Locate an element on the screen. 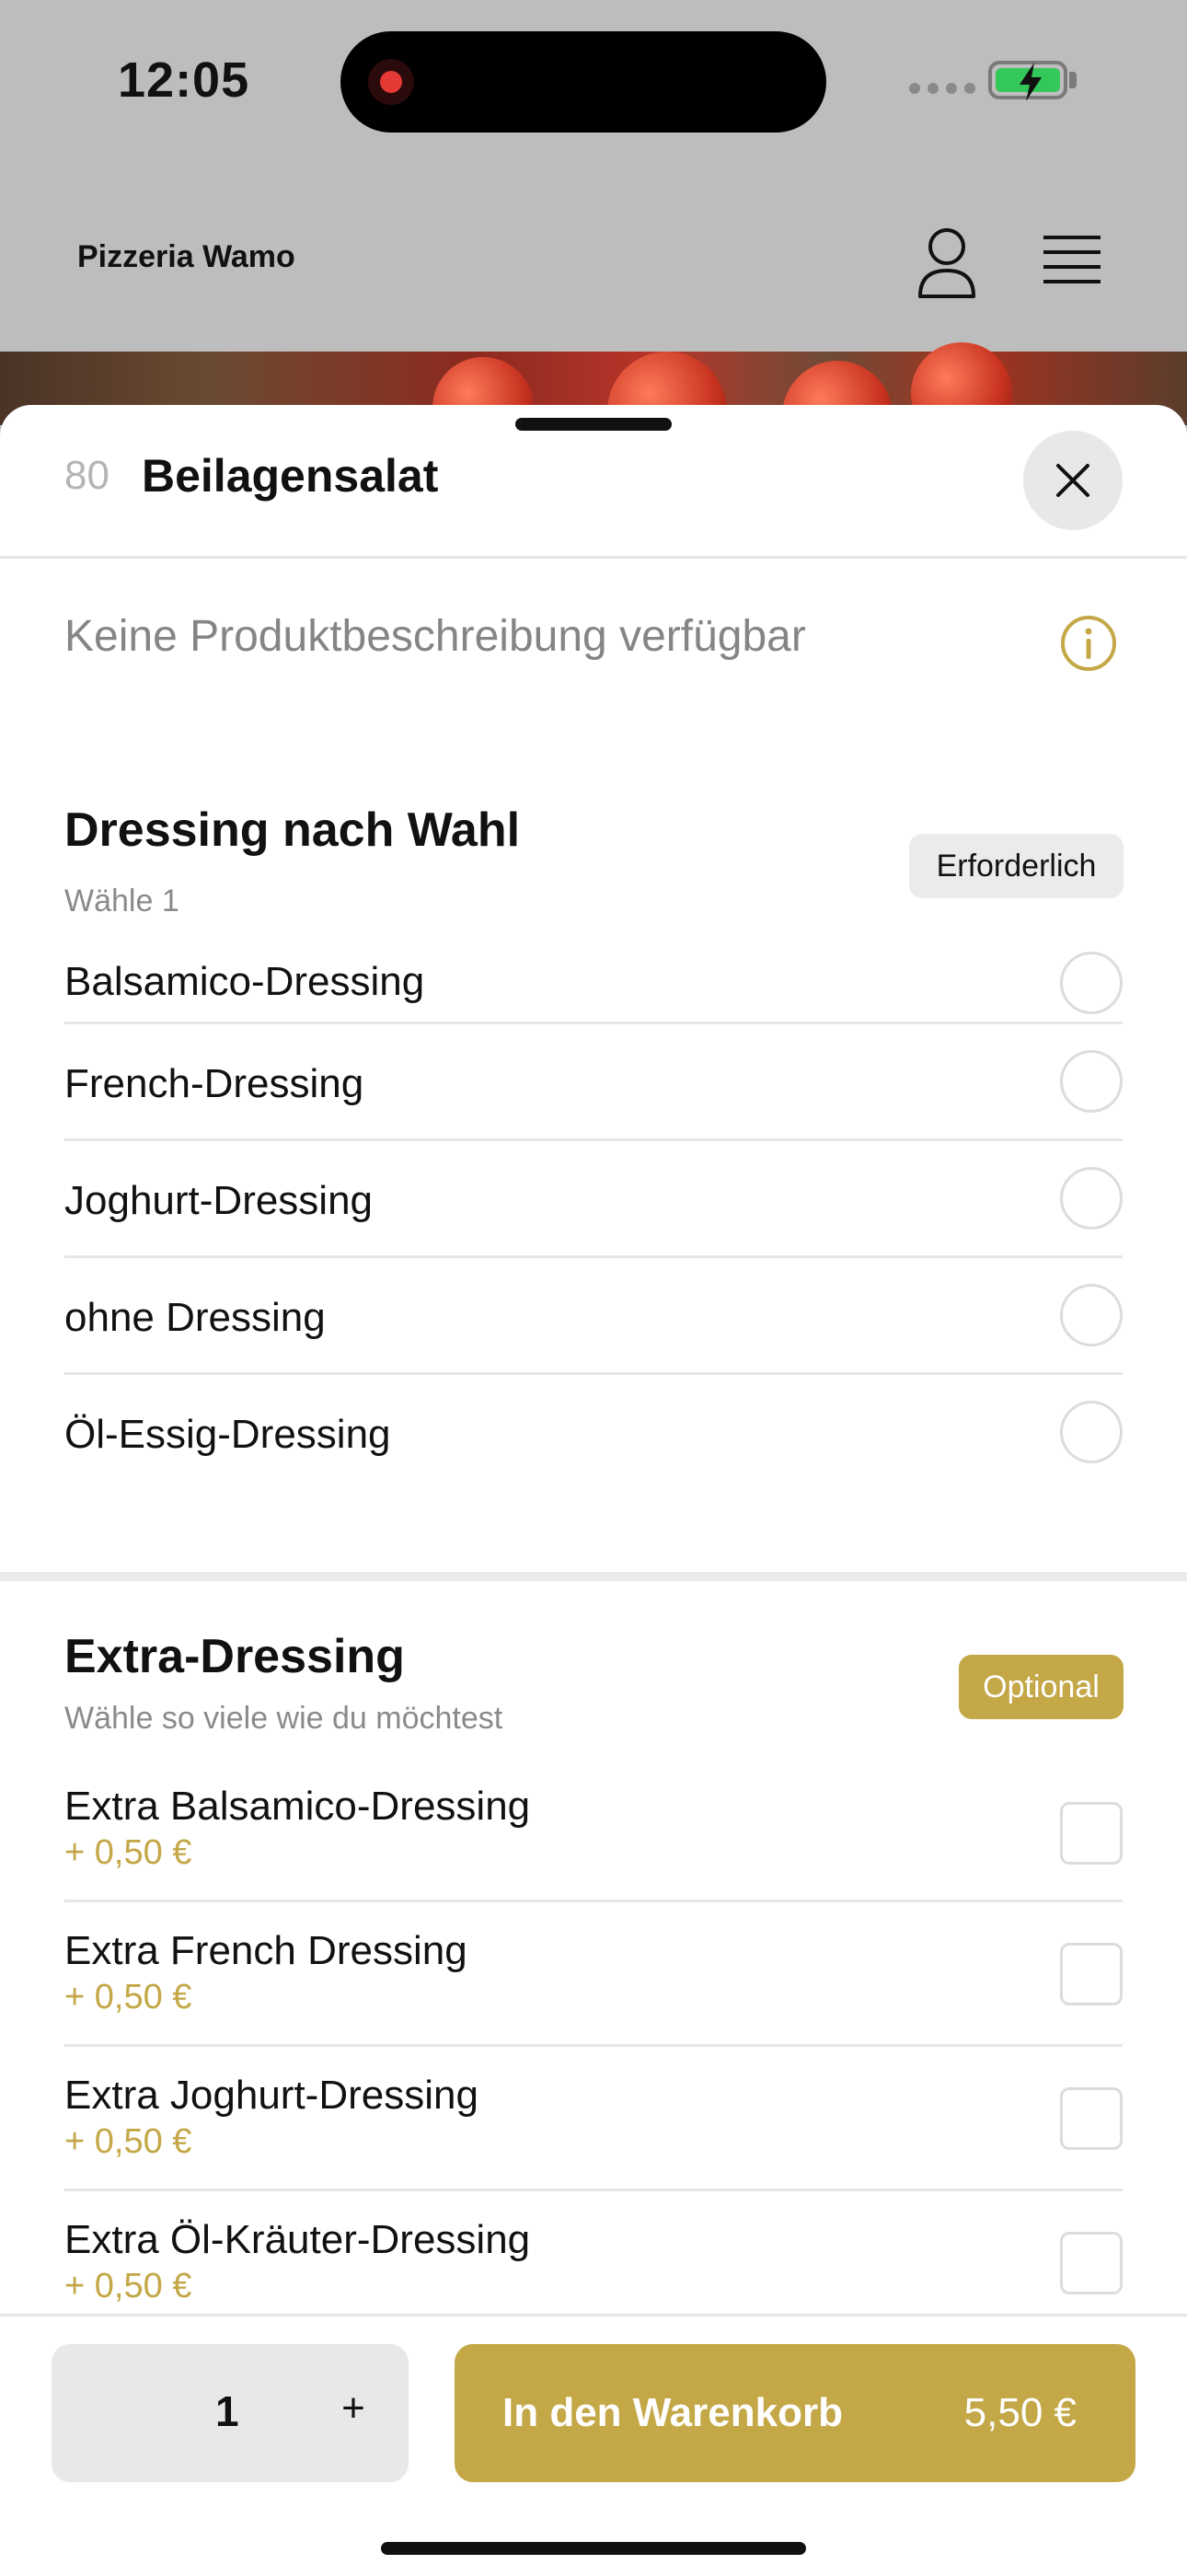  option-label: Extra Balsamico-Dressing is located at coordinates (297, 1806).